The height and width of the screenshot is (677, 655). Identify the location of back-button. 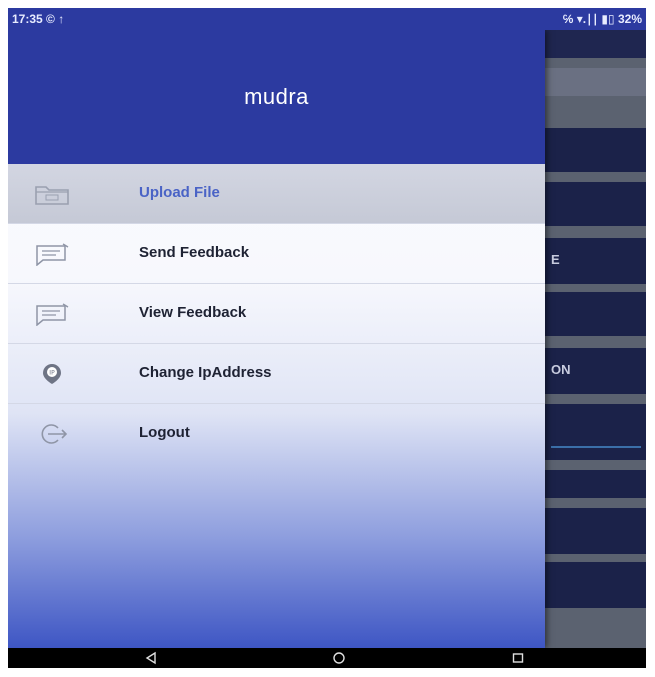
(151, 658).